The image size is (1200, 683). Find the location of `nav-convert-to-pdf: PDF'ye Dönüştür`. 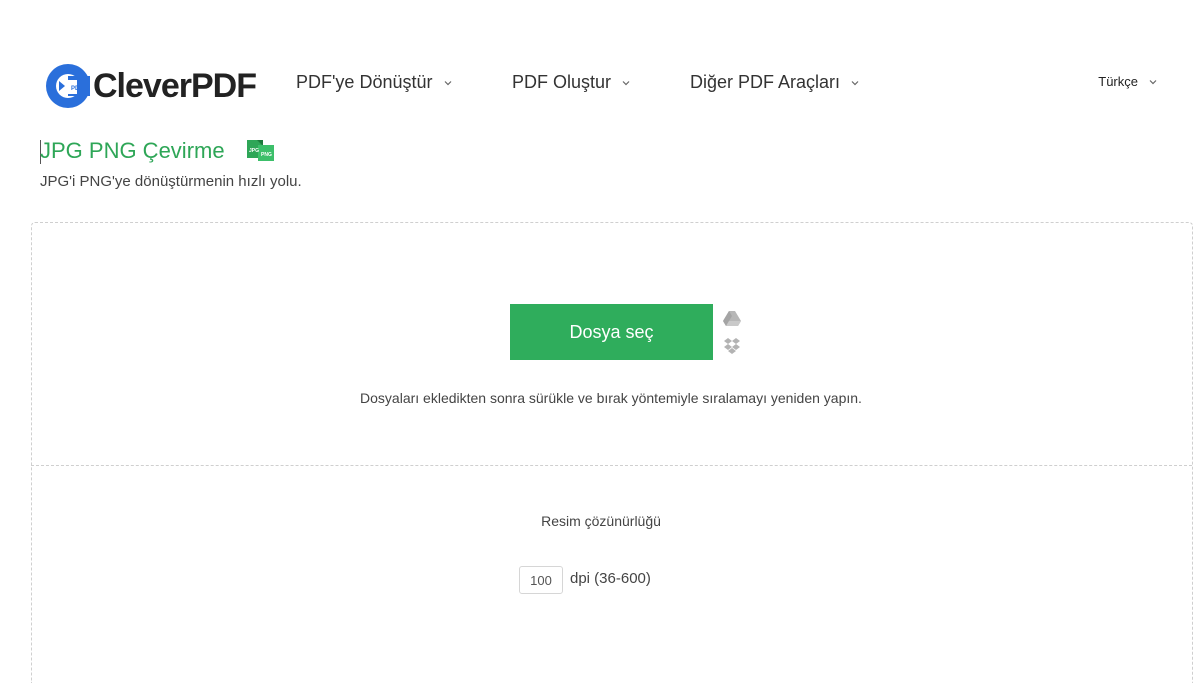

nav-convert-to-pdf: PDF'ye Dönüştür is located at coordinates (374, 82).